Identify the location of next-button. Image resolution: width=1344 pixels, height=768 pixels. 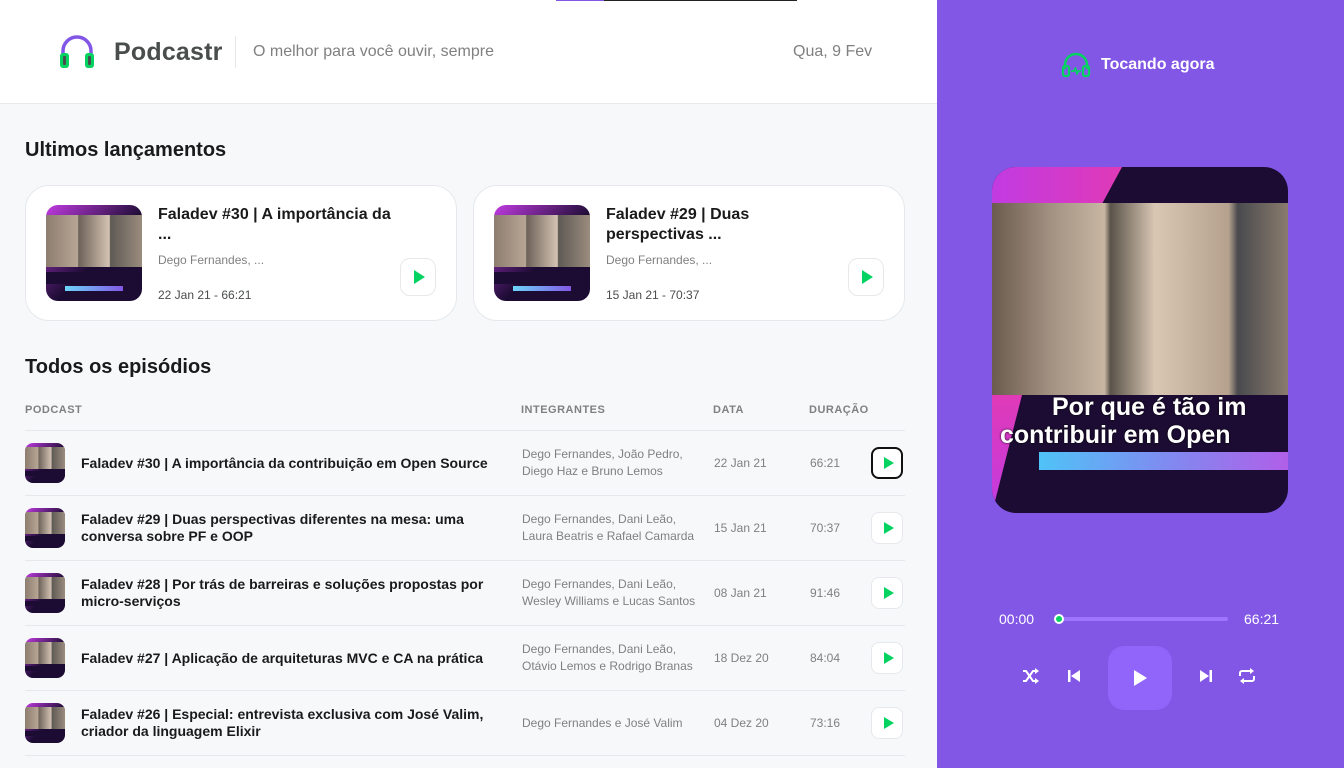
(1206, 676).